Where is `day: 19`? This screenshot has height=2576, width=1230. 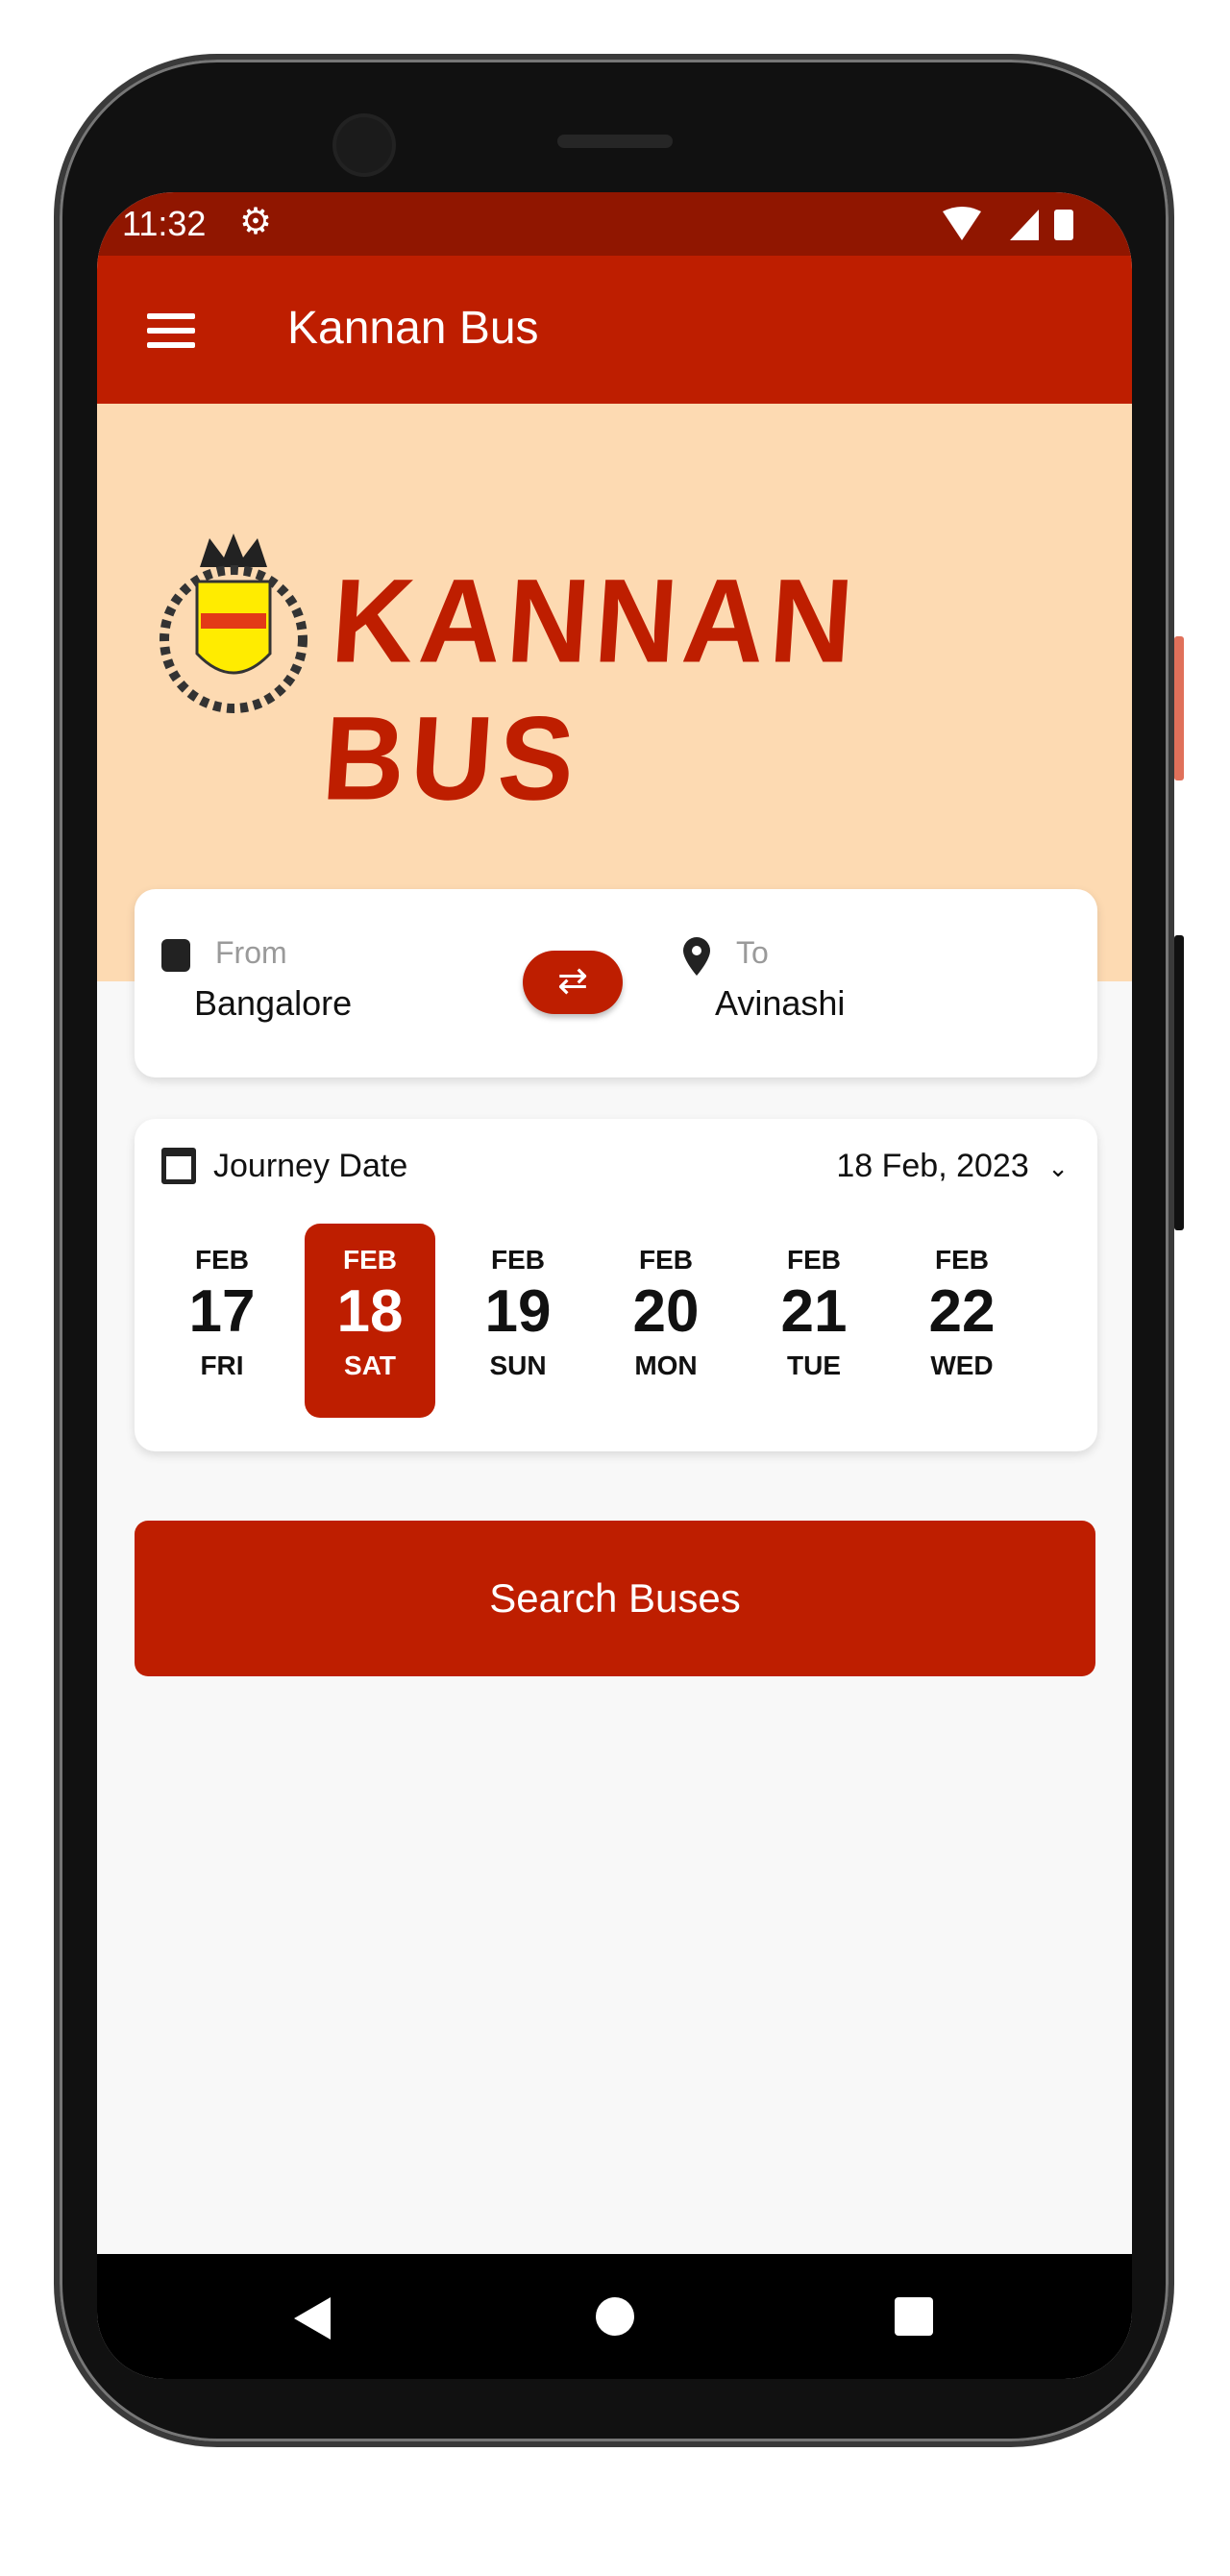 day: 19 is located at coordinates (518, 1311).